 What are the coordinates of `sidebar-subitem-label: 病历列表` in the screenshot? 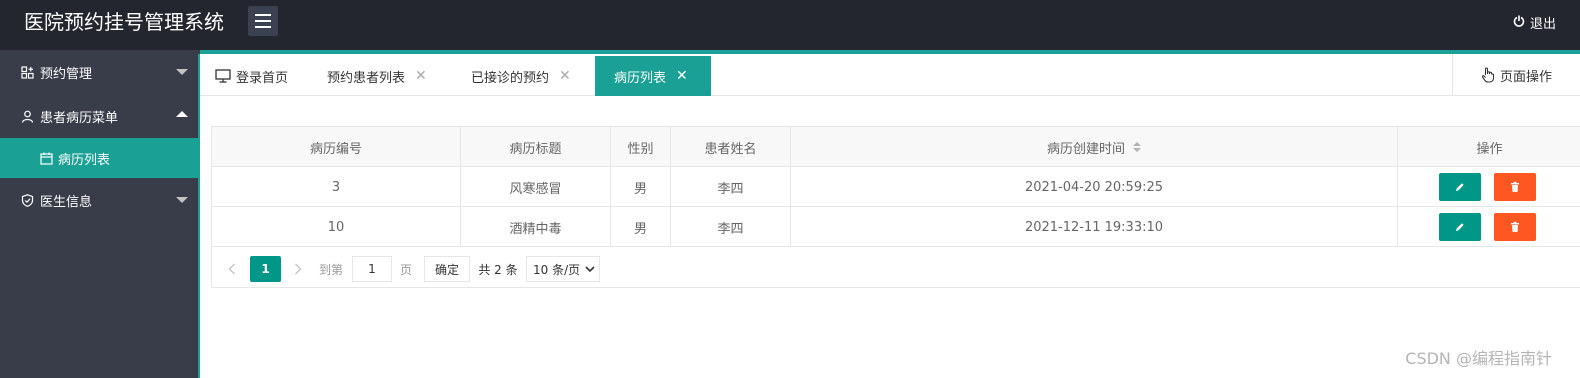 It's located at (84, 160).